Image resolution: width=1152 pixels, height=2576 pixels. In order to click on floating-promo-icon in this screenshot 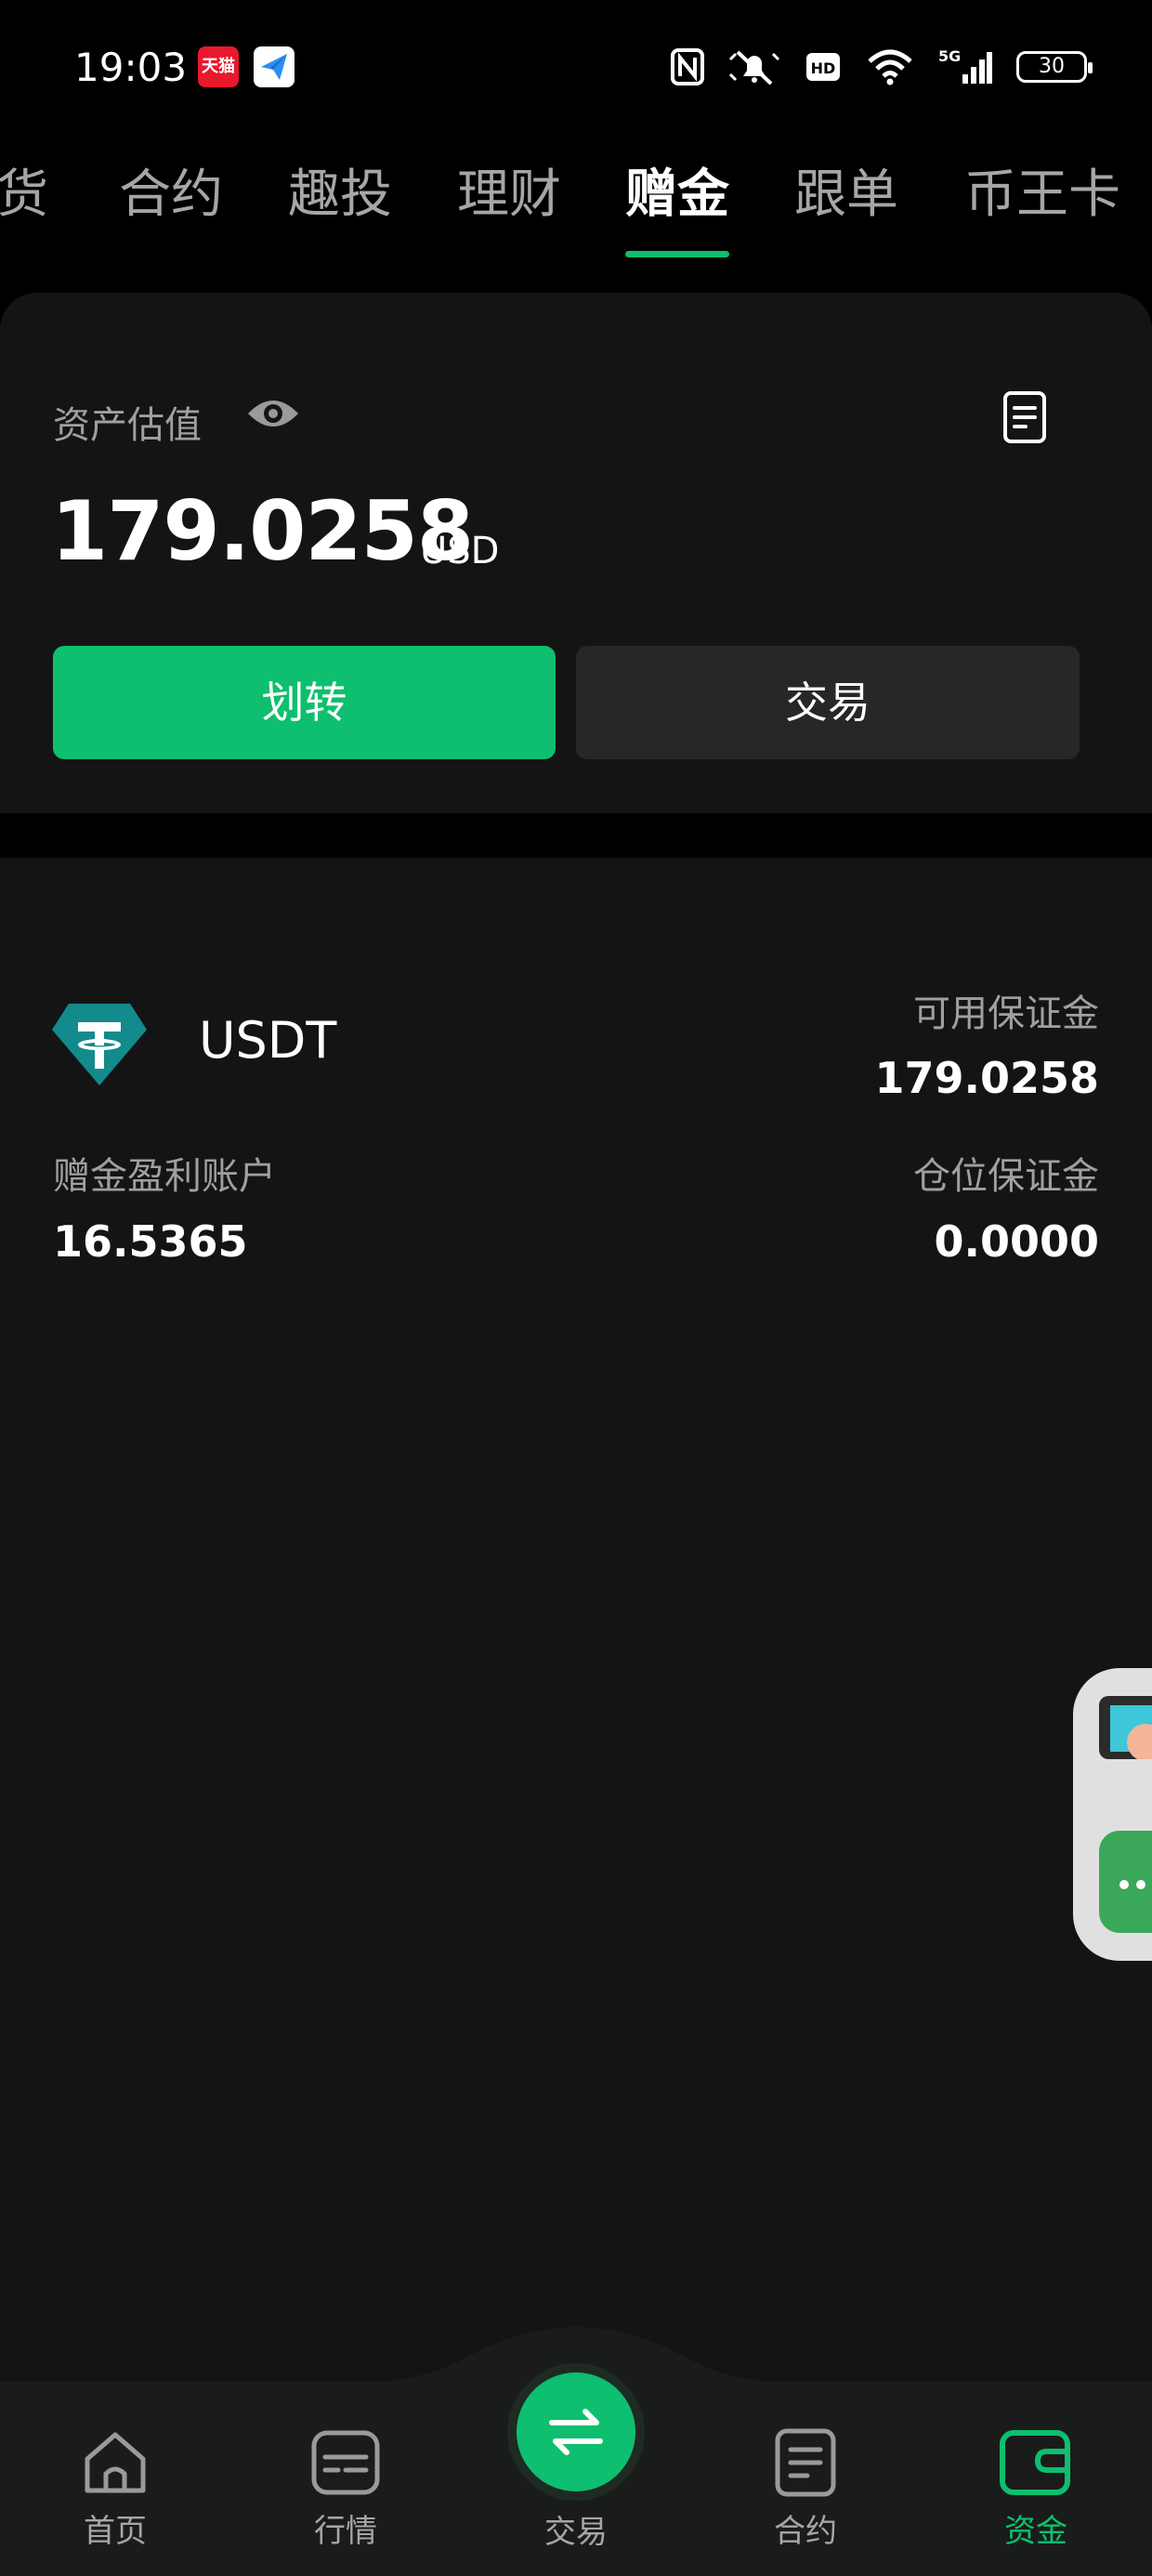, I will do `click(1125, 1727)`.